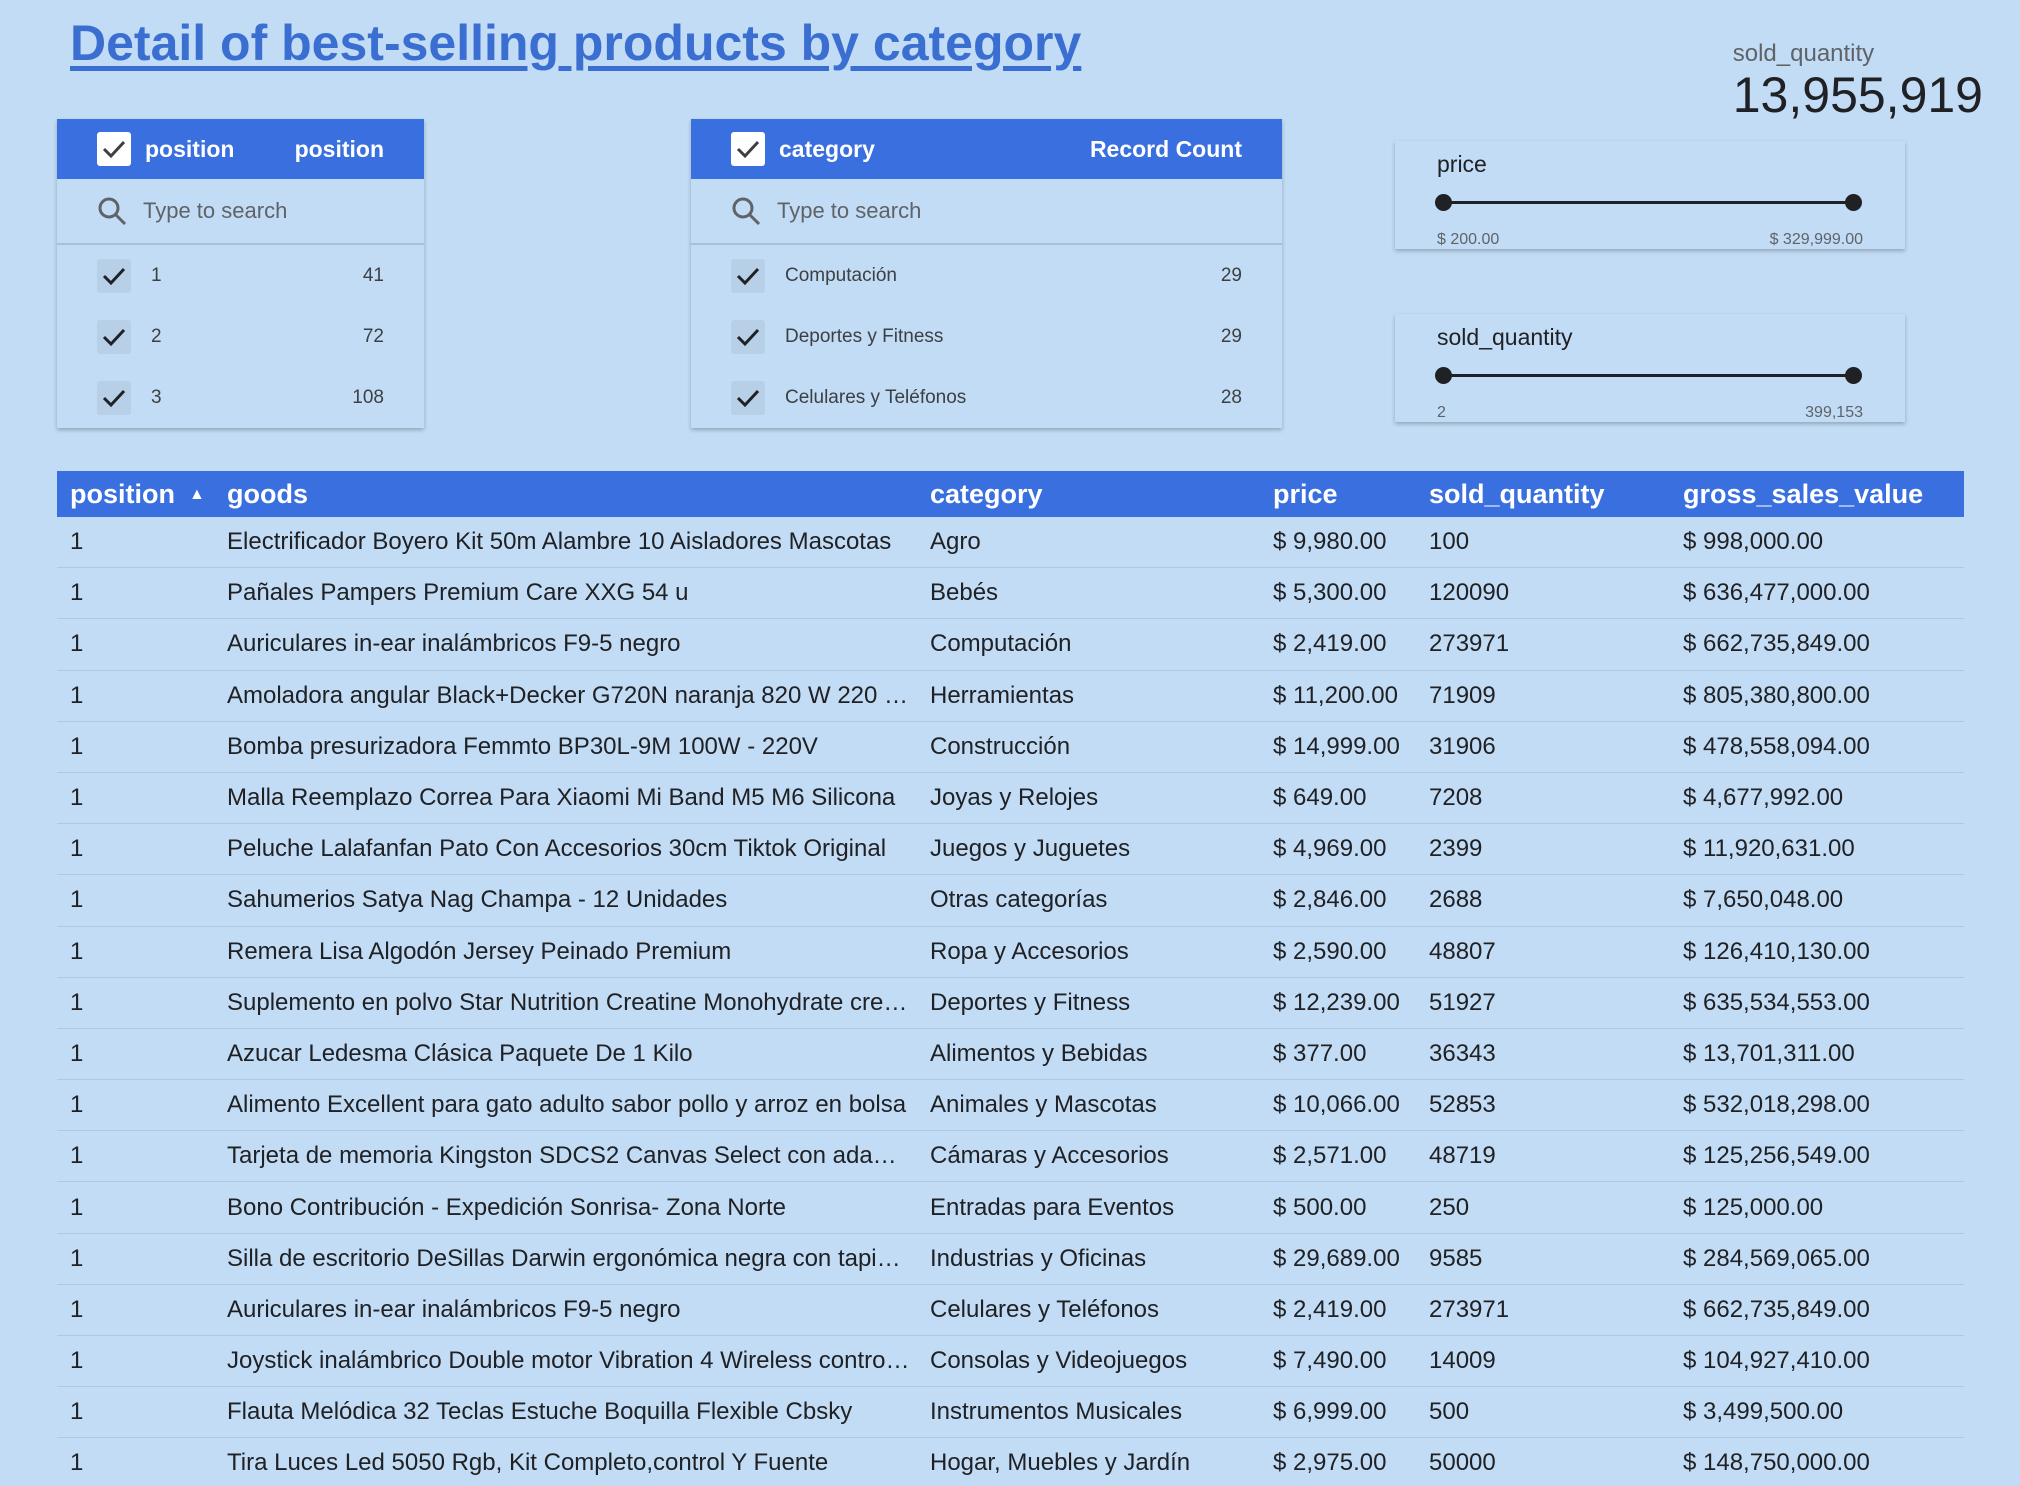  What do you see at coordinates (986, 336) in the screenshot?
I see `filter-option: Deportes y Fitness 29` at bounding box center [986, 336].